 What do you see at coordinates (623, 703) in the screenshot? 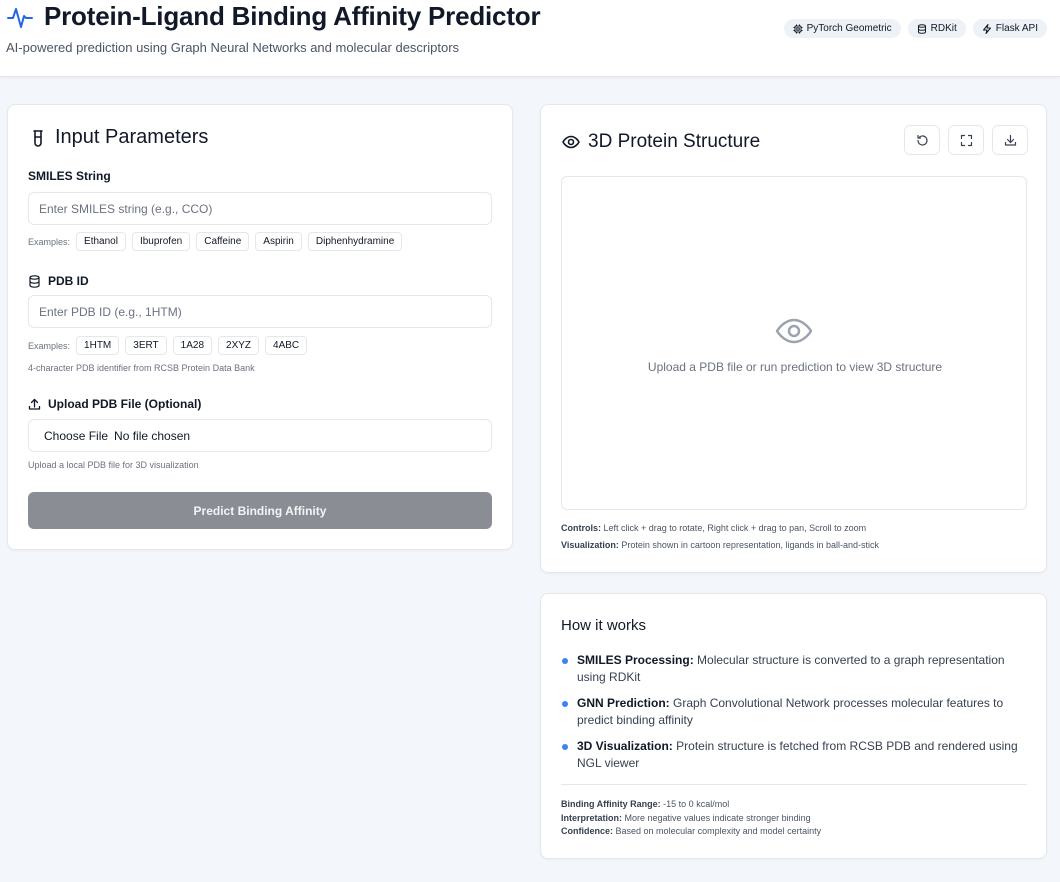
I see `item-title: GNN Prediction:` at bounding box center [623, 703].